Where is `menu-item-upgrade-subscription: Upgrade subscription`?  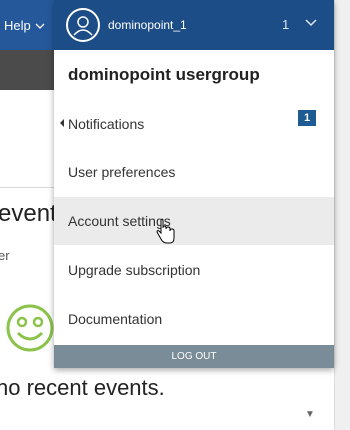 menu-item-upgrade-subscription: Upgrade subscription is located at coordinates (194, 270).